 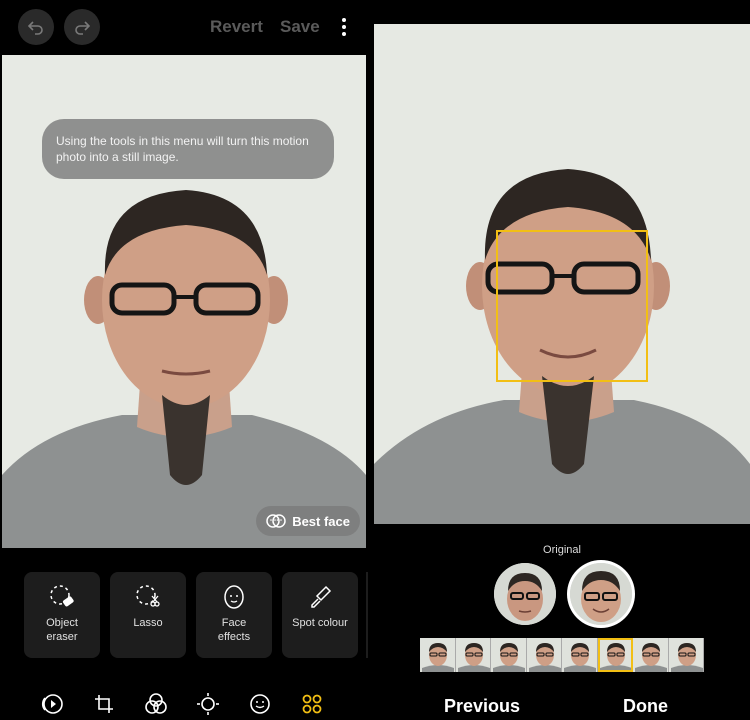 I want to click on spot-colour-icon, so click(x=321, y=596).